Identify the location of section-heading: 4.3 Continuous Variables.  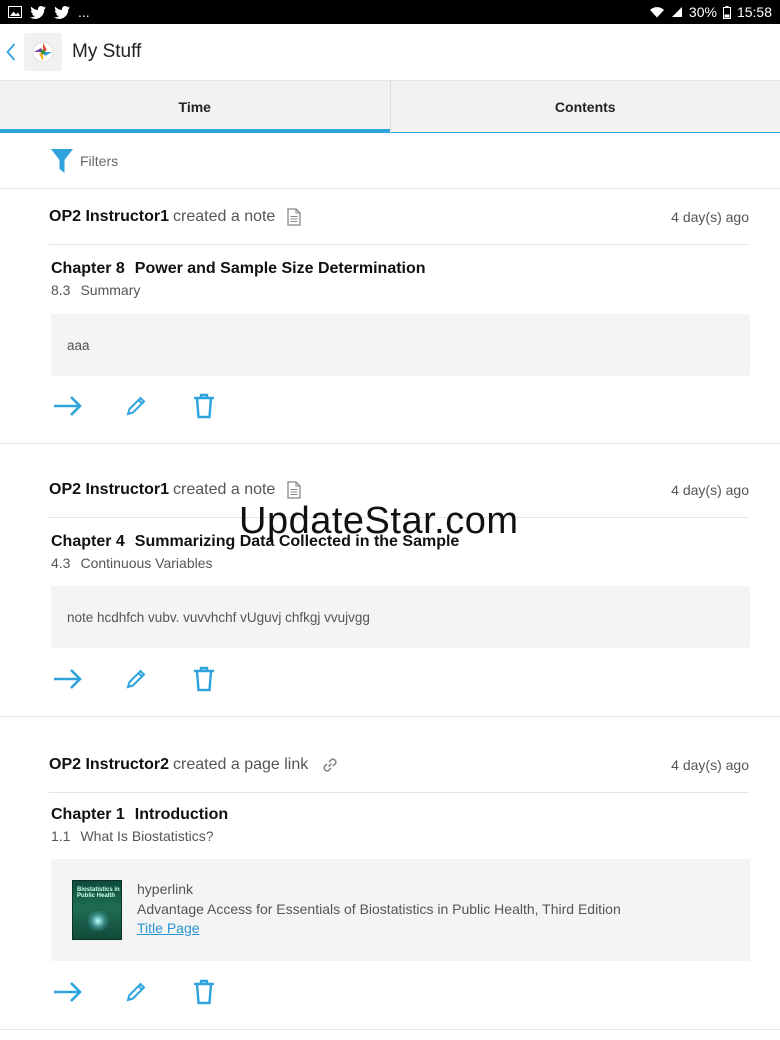
(132, 563).